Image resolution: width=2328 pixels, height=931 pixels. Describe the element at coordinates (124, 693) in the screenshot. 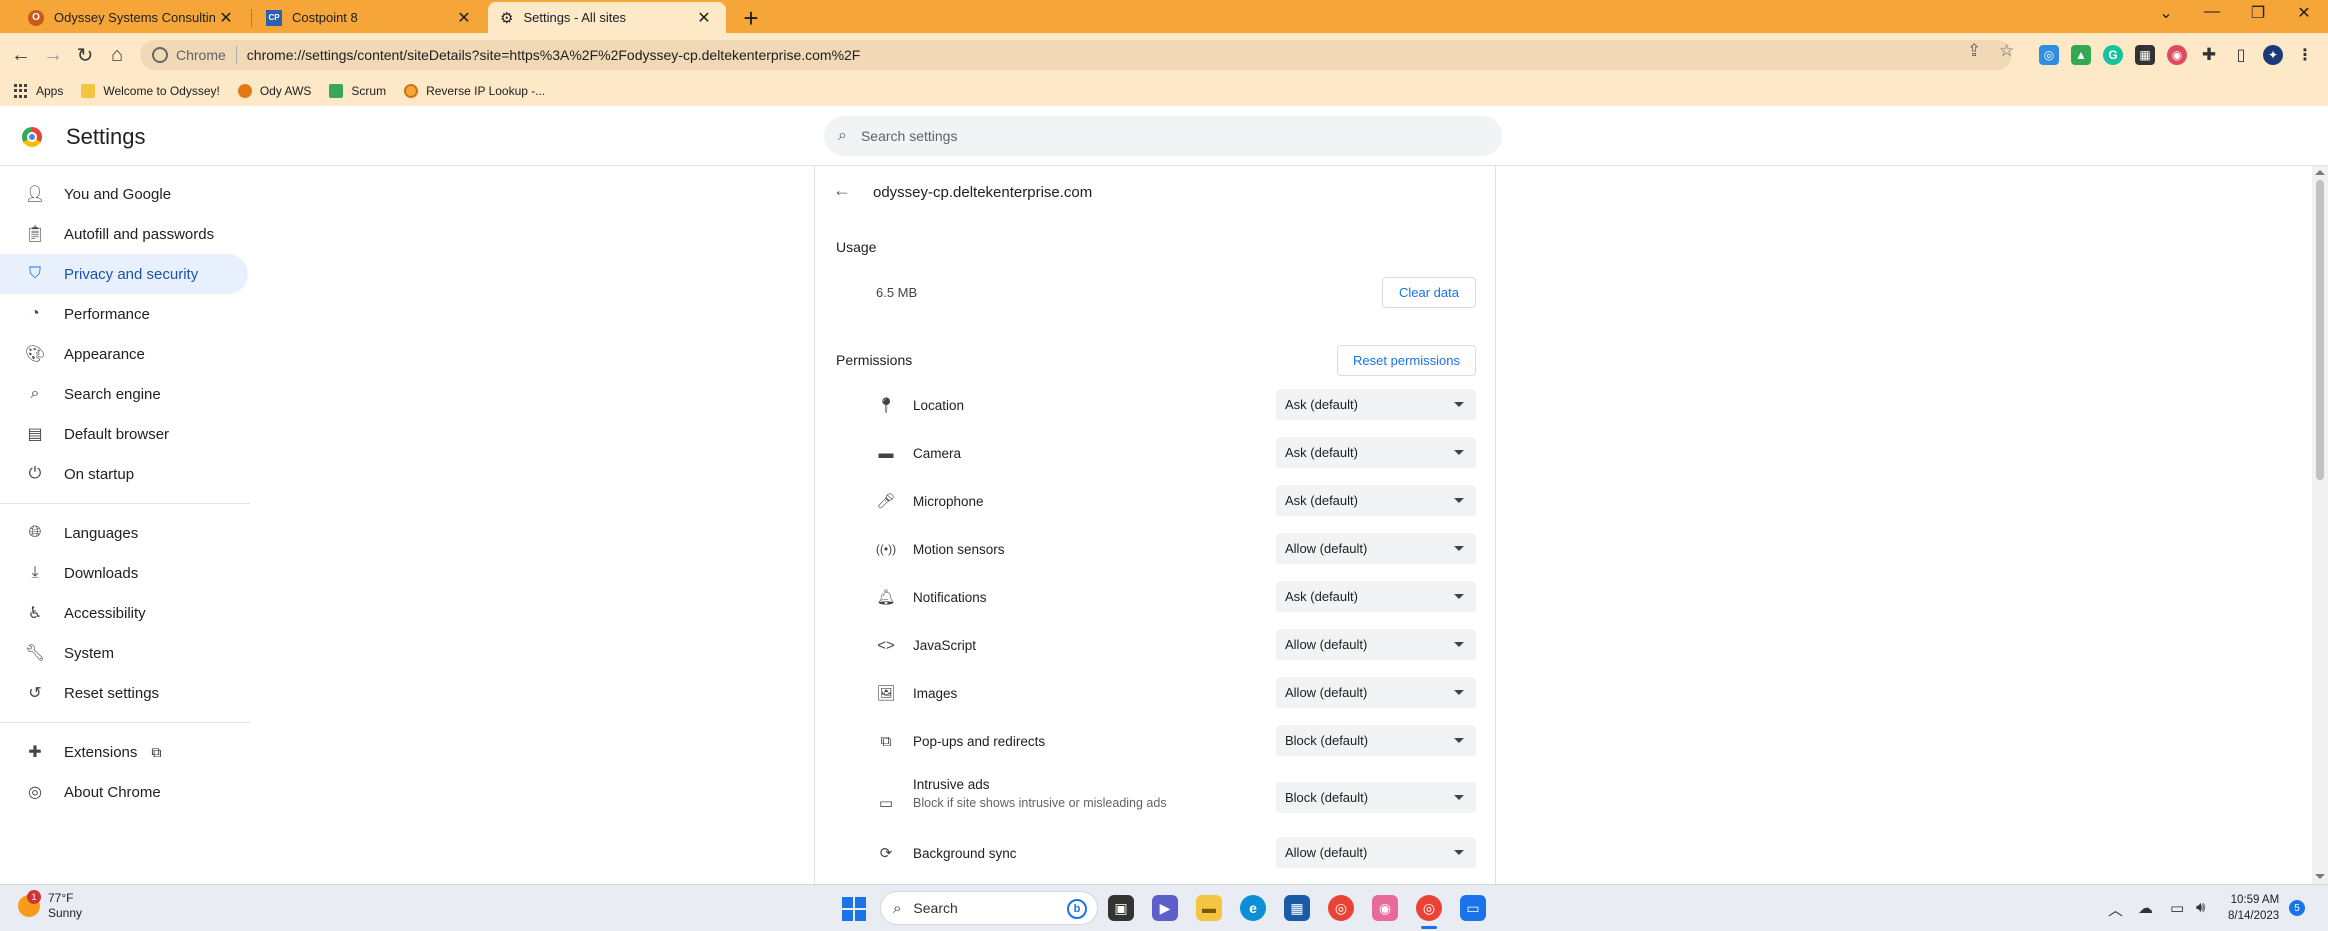

I see `sidebar-item-reset-settings: ↺ Reset settings` at that location.